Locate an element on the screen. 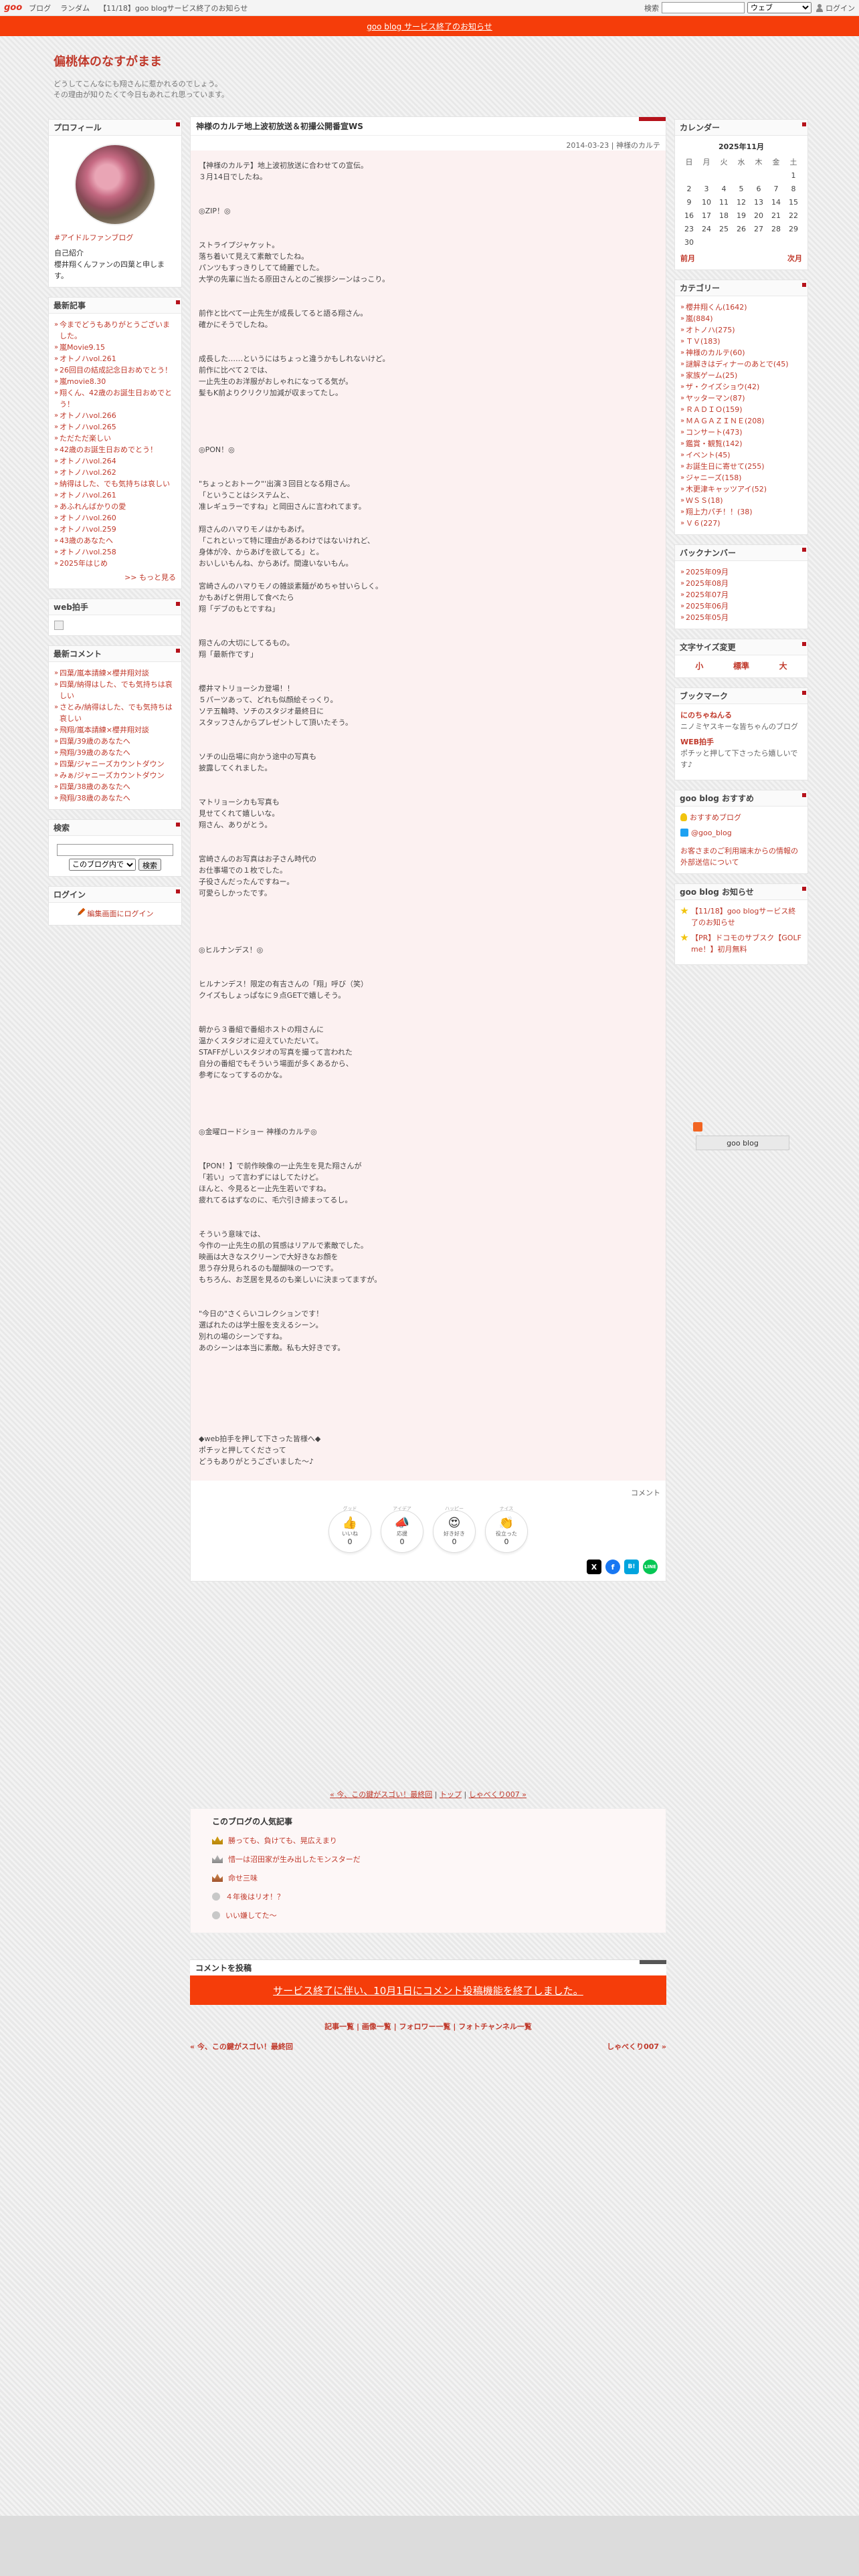  list-item: オトノハ(275) is located at coordinates (741, 330).